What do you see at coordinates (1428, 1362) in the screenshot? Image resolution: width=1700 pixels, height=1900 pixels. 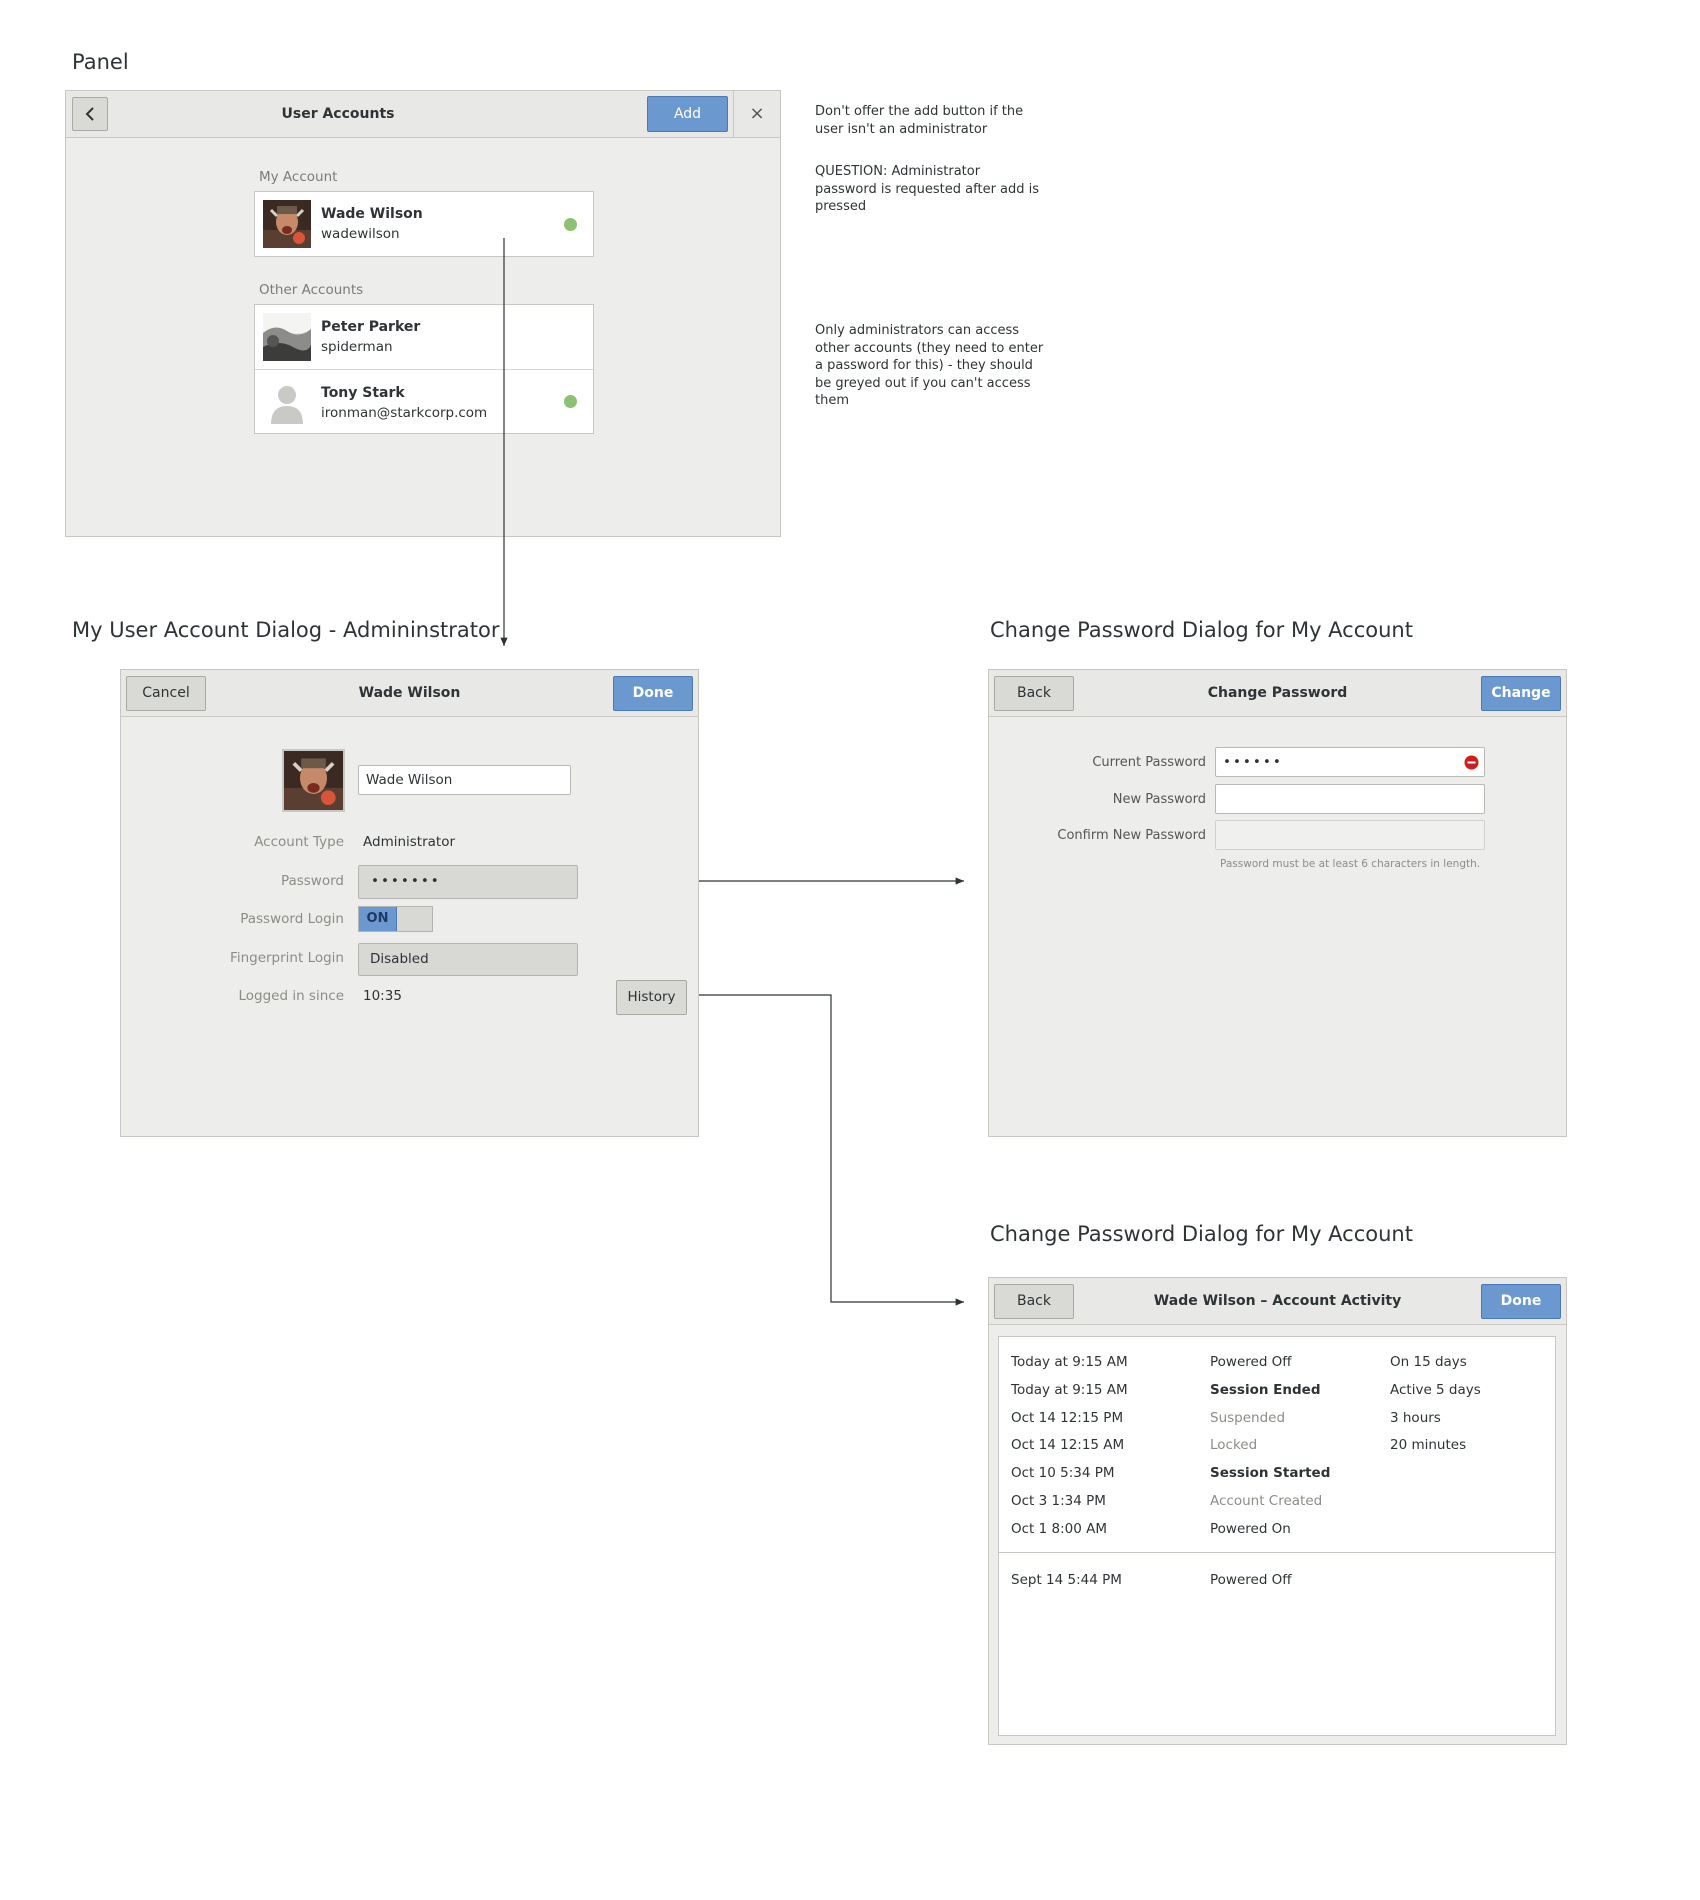 I see `activity-duration: On 15 days` at bounding box center [1428, 1362].